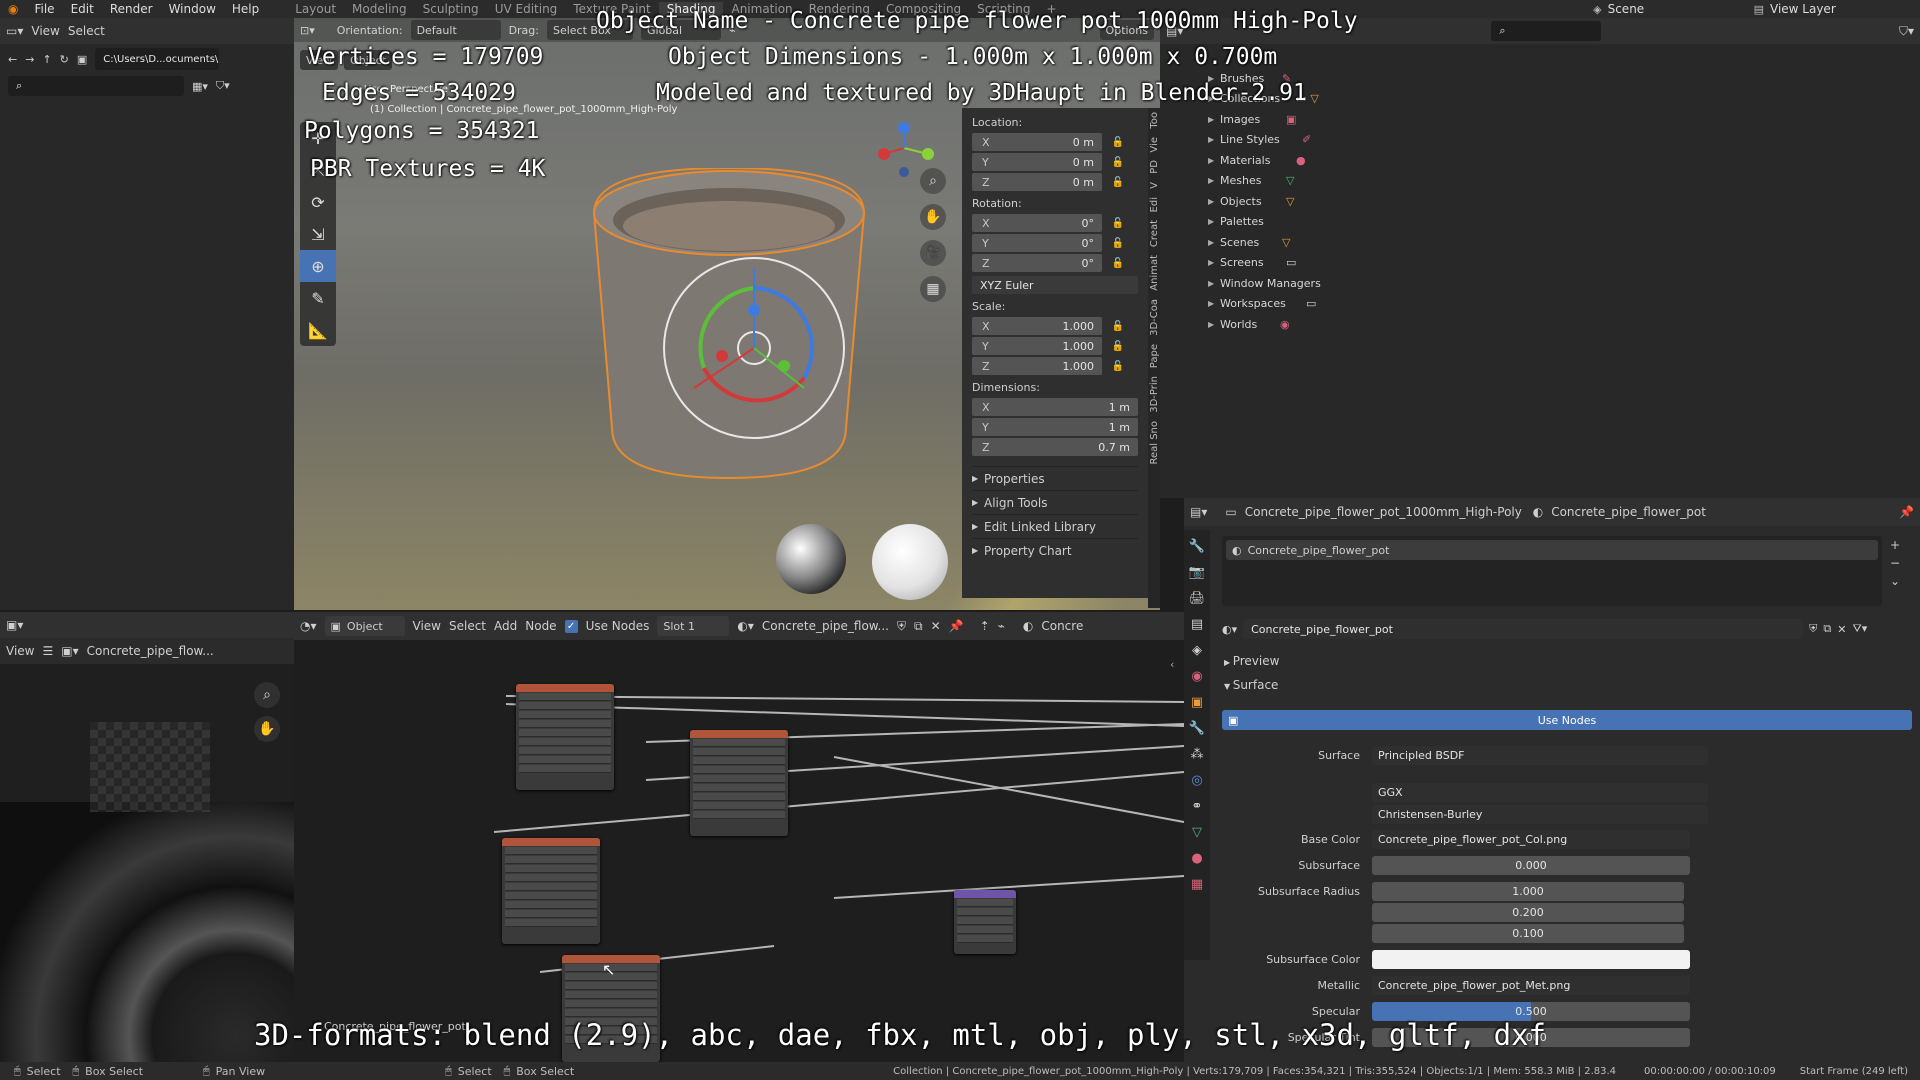 The image size is (1920, 1080). Describe the element at coordinates (12, 59) in the screenshot. I see `back-arrow-icon: ←` at that location.